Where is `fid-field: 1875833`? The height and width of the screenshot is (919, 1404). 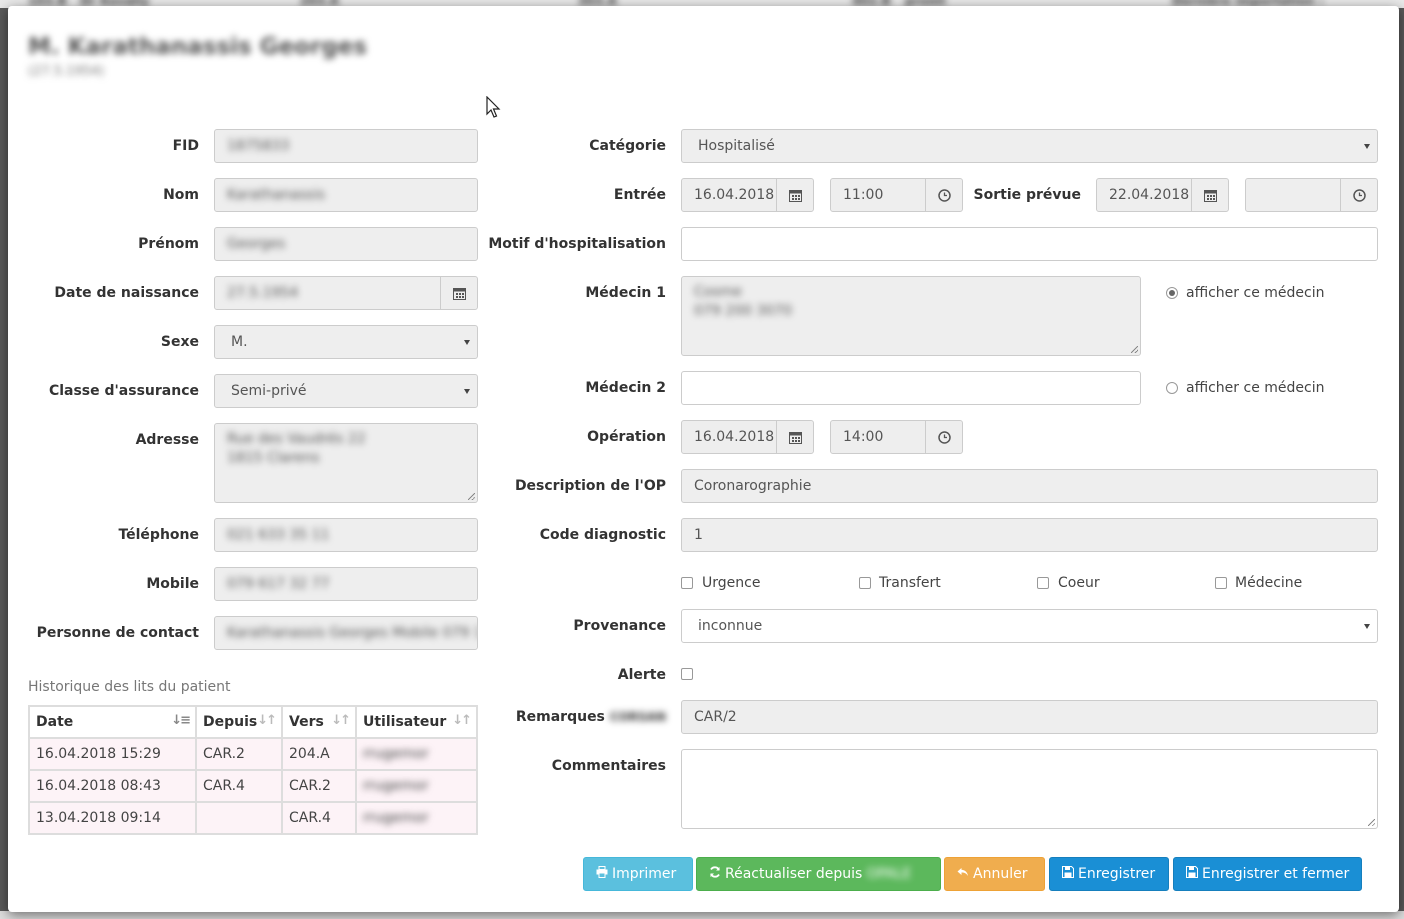
fid-field: 1875833 is located at coordinates (346, 146).